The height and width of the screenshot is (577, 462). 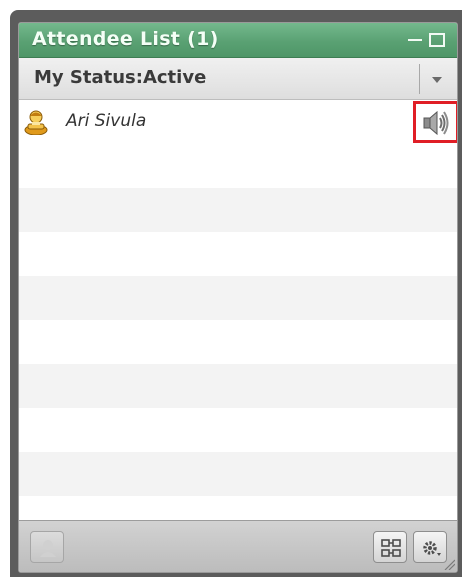 I want to click on presenter-icon, so click(x=36, y=122).